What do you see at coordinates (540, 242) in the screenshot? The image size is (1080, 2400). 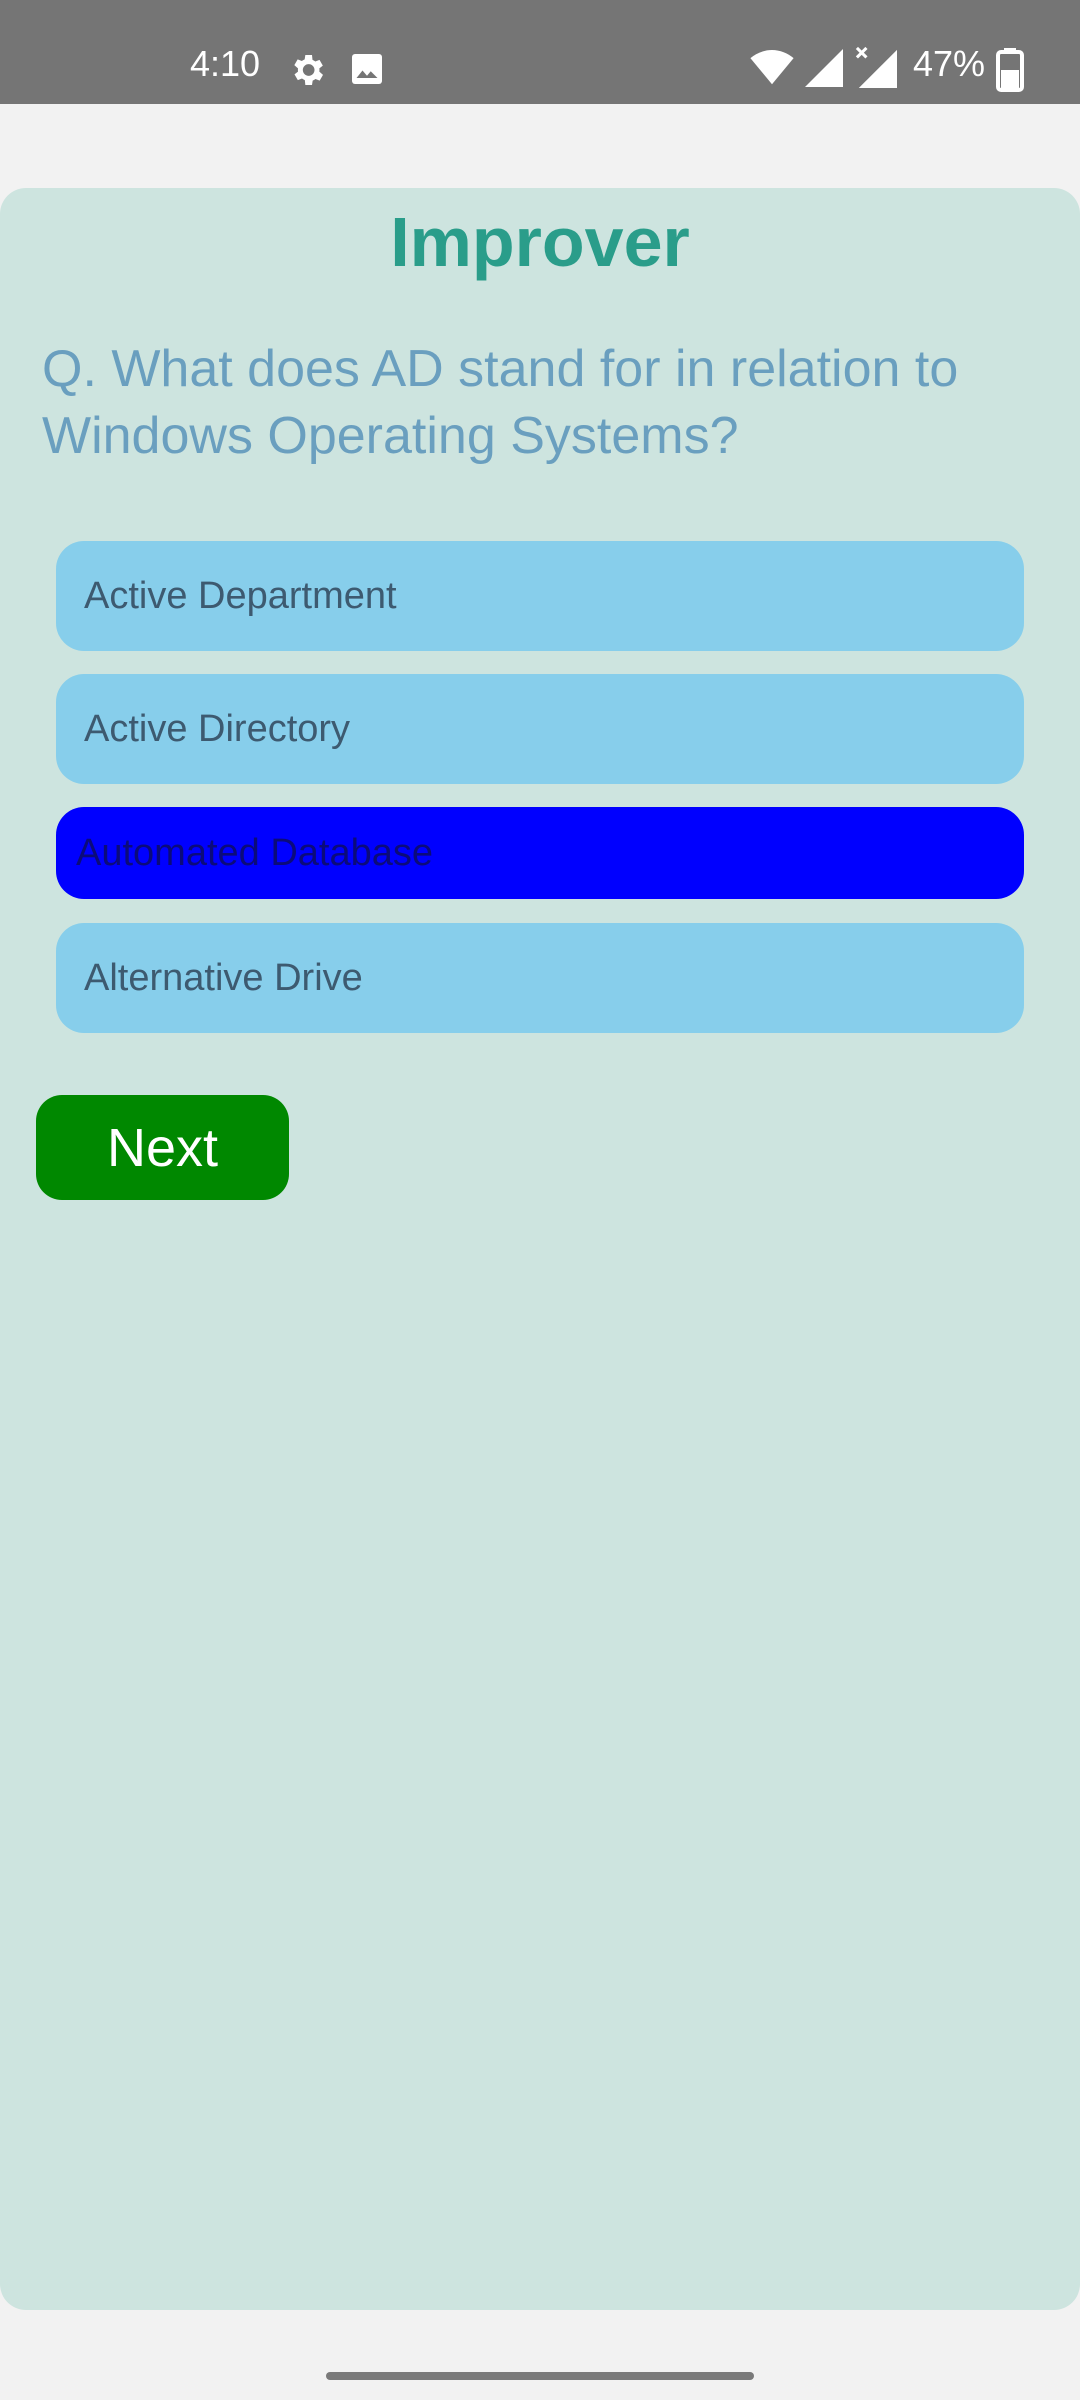 I see `app-title: Improver` at bounding box center [540, 242].